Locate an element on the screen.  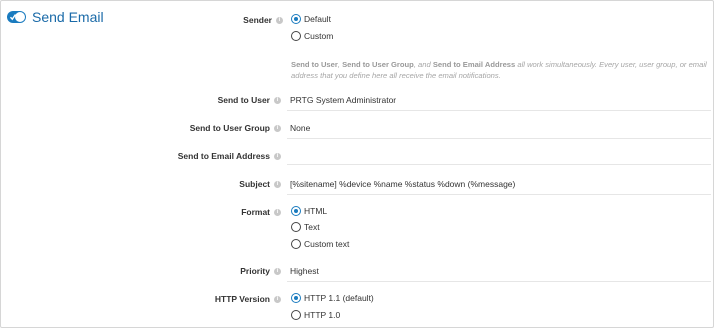
sender-label: Sender i is located at coordinates (263, 20).